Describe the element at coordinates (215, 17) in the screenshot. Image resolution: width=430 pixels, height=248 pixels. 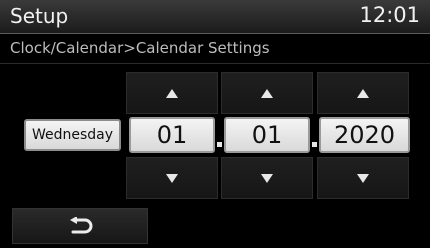
I see `status-bar: Setup 12:01` at that location.